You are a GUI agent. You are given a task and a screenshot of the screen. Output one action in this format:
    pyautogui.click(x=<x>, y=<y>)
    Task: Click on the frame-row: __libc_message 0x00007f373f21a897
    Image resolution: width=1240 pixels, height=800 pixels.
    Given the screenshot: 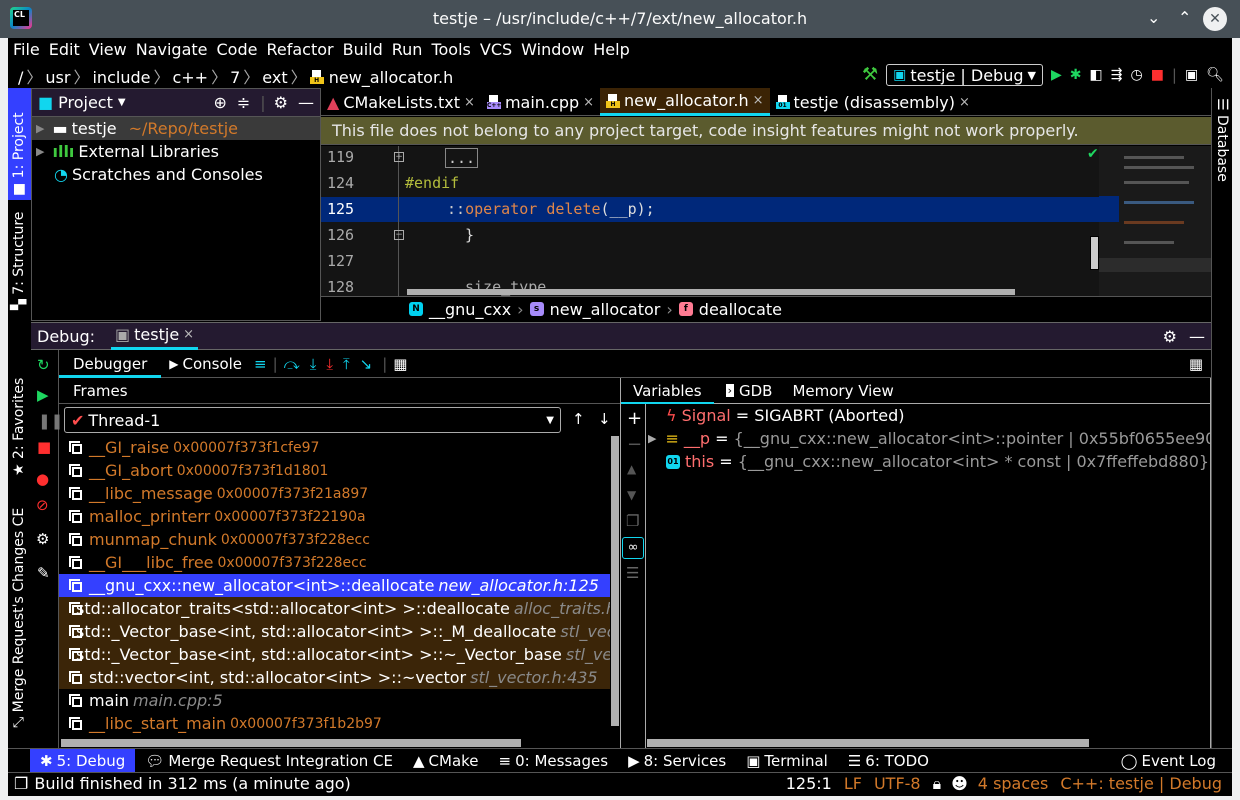 What is the action you would take?
    pyautogui.click(x=334, y=493)
    